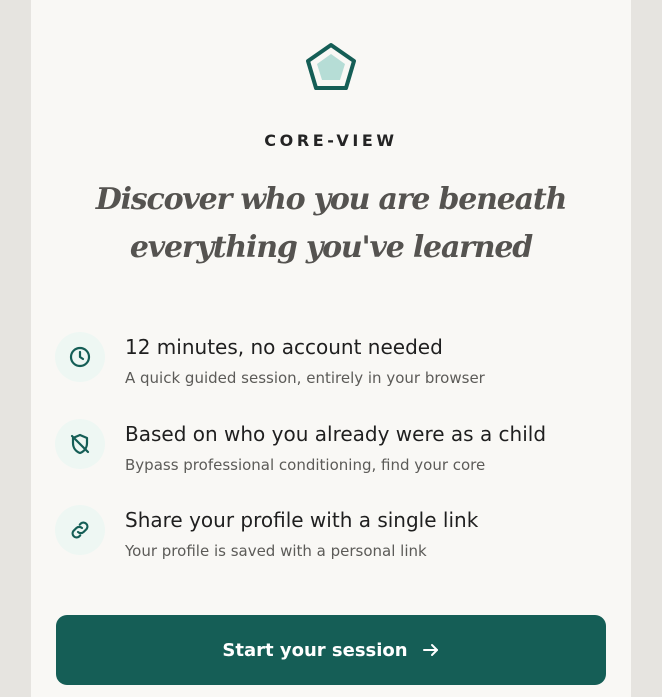 Image resolution: width=662 pixels, height=697 pixels. I want to click on feature-title: Based on who you already were as a child, so click(336, 434).